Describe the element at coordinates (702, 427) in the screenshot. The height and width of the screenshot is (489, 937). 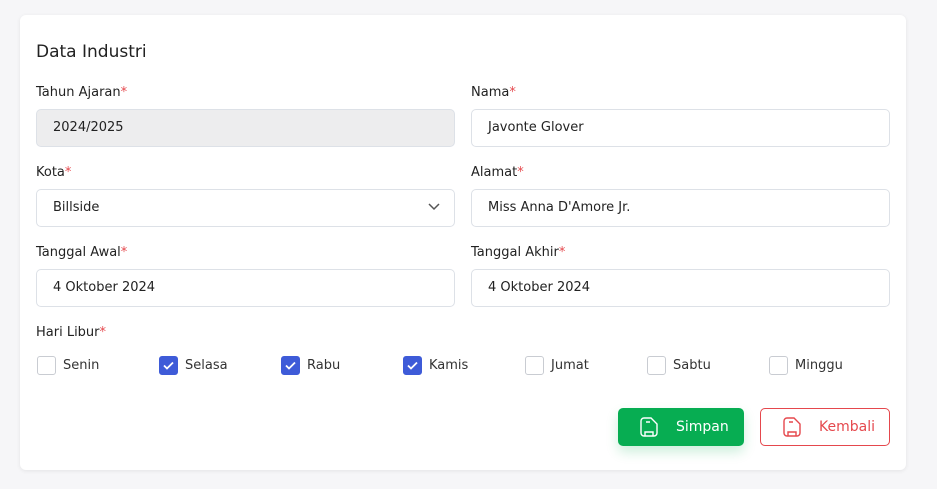
I see `simpan-label: Simpan` at that location.